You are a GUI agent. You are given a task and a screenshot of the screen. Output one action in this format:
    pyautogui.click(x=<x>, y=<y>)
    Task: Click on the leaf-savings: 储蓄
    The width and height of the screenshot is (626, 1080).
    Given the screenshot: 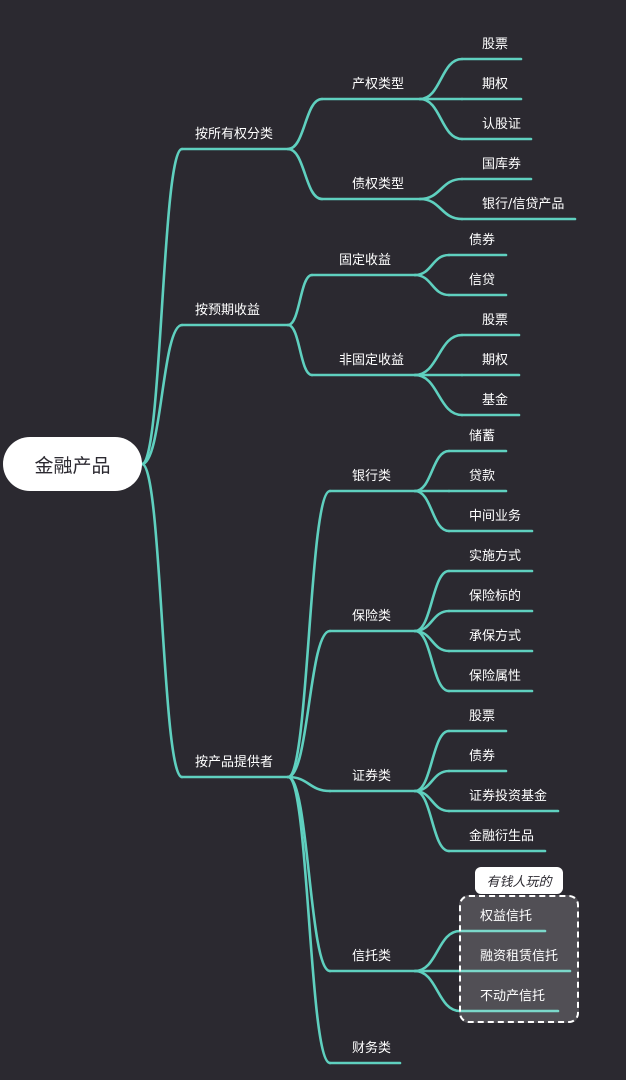 What is the action you would take?
    pyautogui.click(x=482, y=437)
    